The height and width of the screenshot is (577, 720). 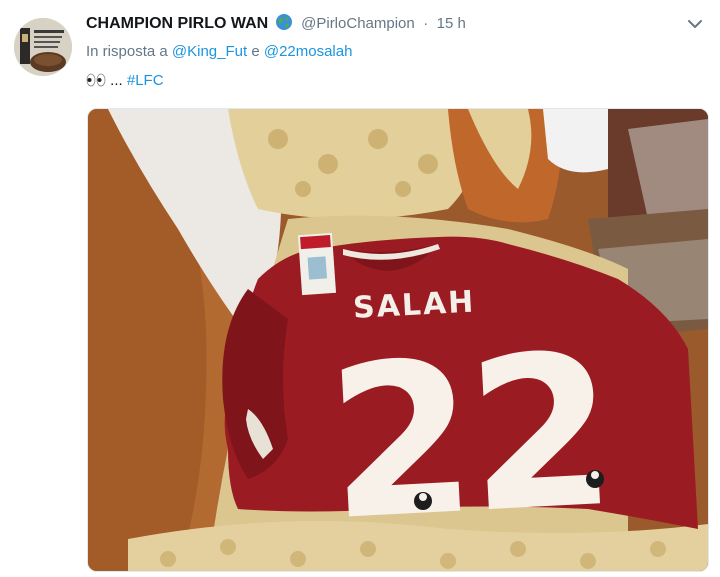 I want to click on user-handle: @PirloChampion, so click(x=358, y=23).